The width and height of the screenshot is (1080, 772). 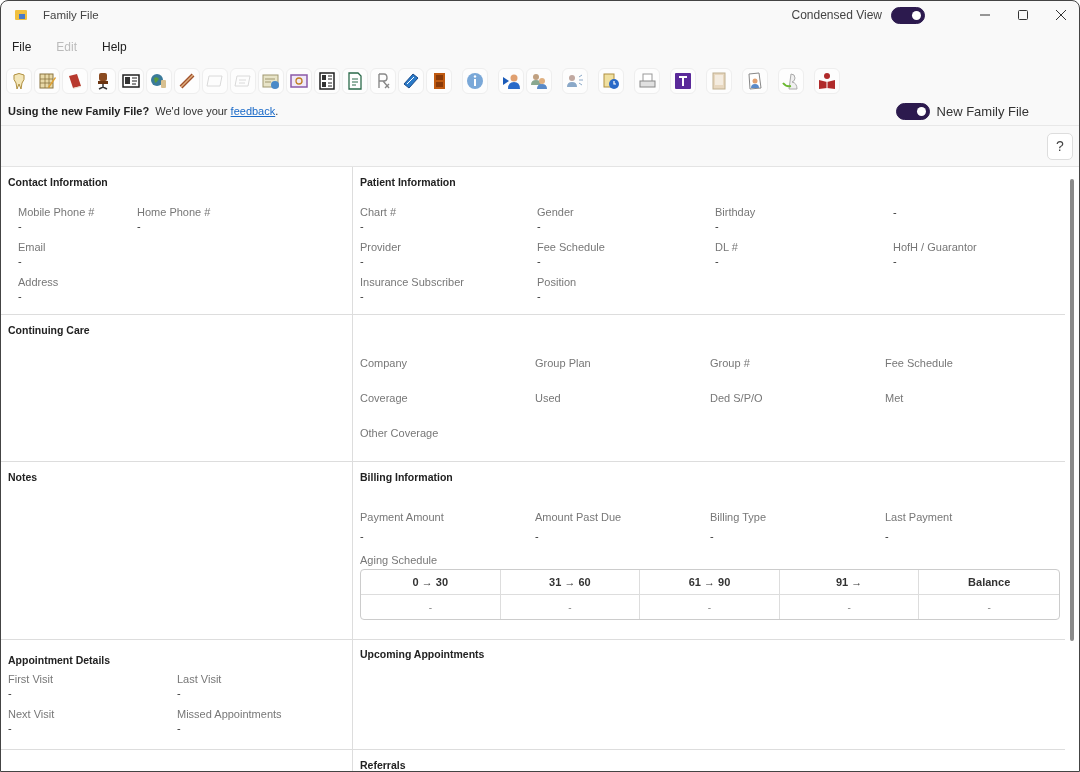 I want to click on field-label: Gender, so click(x=555, y=212).